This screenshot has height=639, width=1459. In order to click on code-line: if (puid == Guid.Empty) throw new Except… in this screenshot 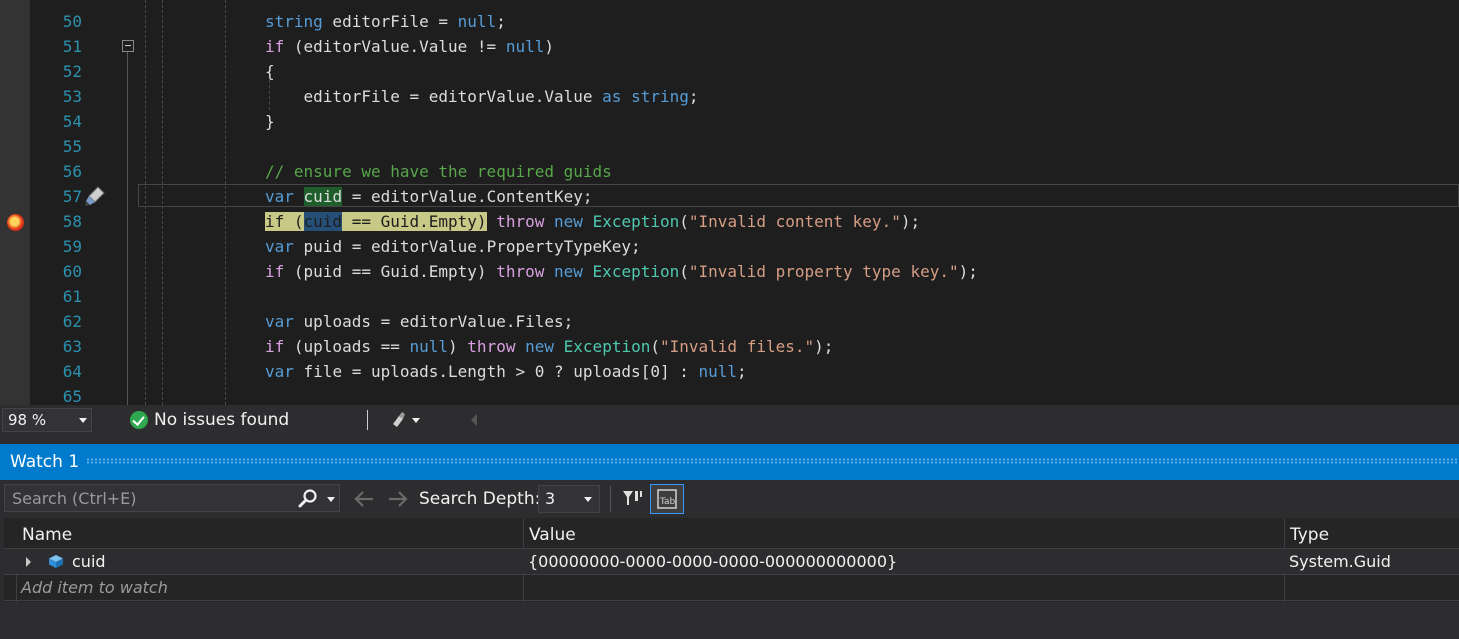, I will do `click(621, 271)`.